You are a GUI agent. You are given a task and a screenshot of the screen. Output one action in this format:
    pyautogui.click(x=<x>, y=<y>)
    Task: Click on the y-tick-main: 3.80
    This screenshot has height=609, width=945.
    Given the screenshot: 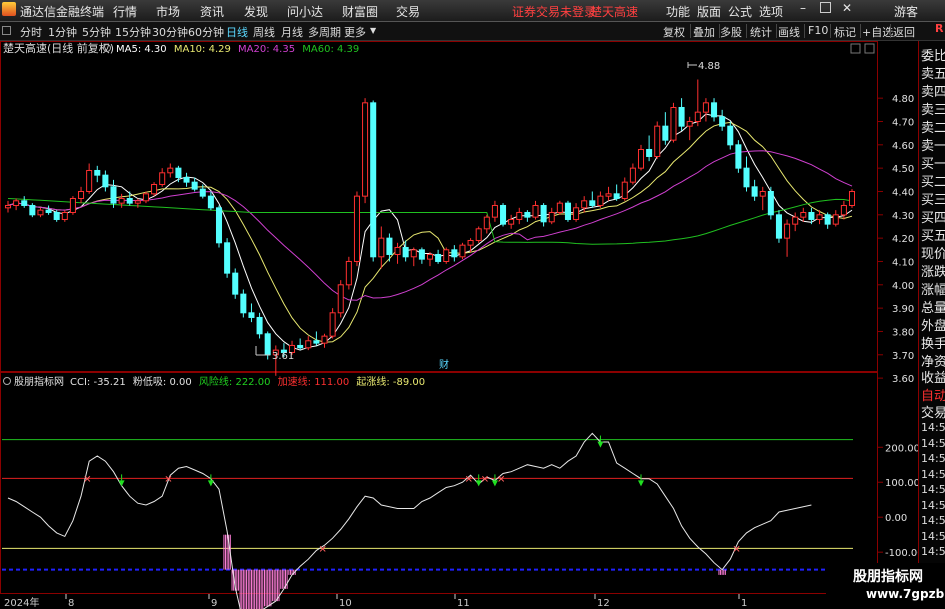 What is the action you would take?
    pyautogui.click(x=903, y=332)
    